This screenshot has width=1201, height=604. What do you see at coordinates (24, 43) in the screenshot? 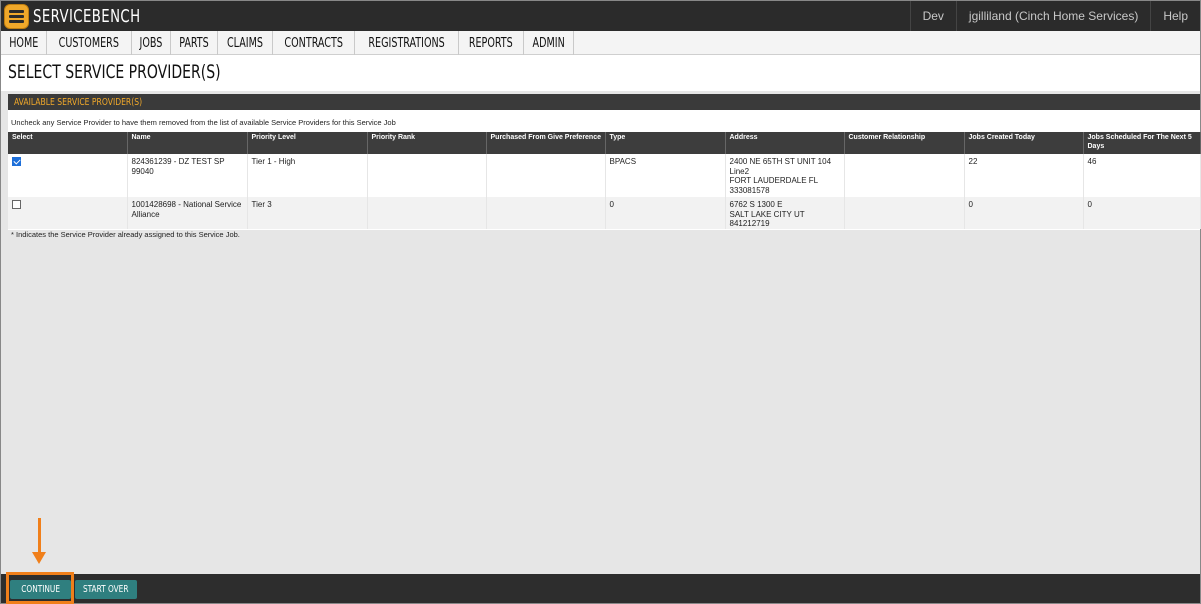
I see `nav-home: HOME` at bounding box center [24, 43].